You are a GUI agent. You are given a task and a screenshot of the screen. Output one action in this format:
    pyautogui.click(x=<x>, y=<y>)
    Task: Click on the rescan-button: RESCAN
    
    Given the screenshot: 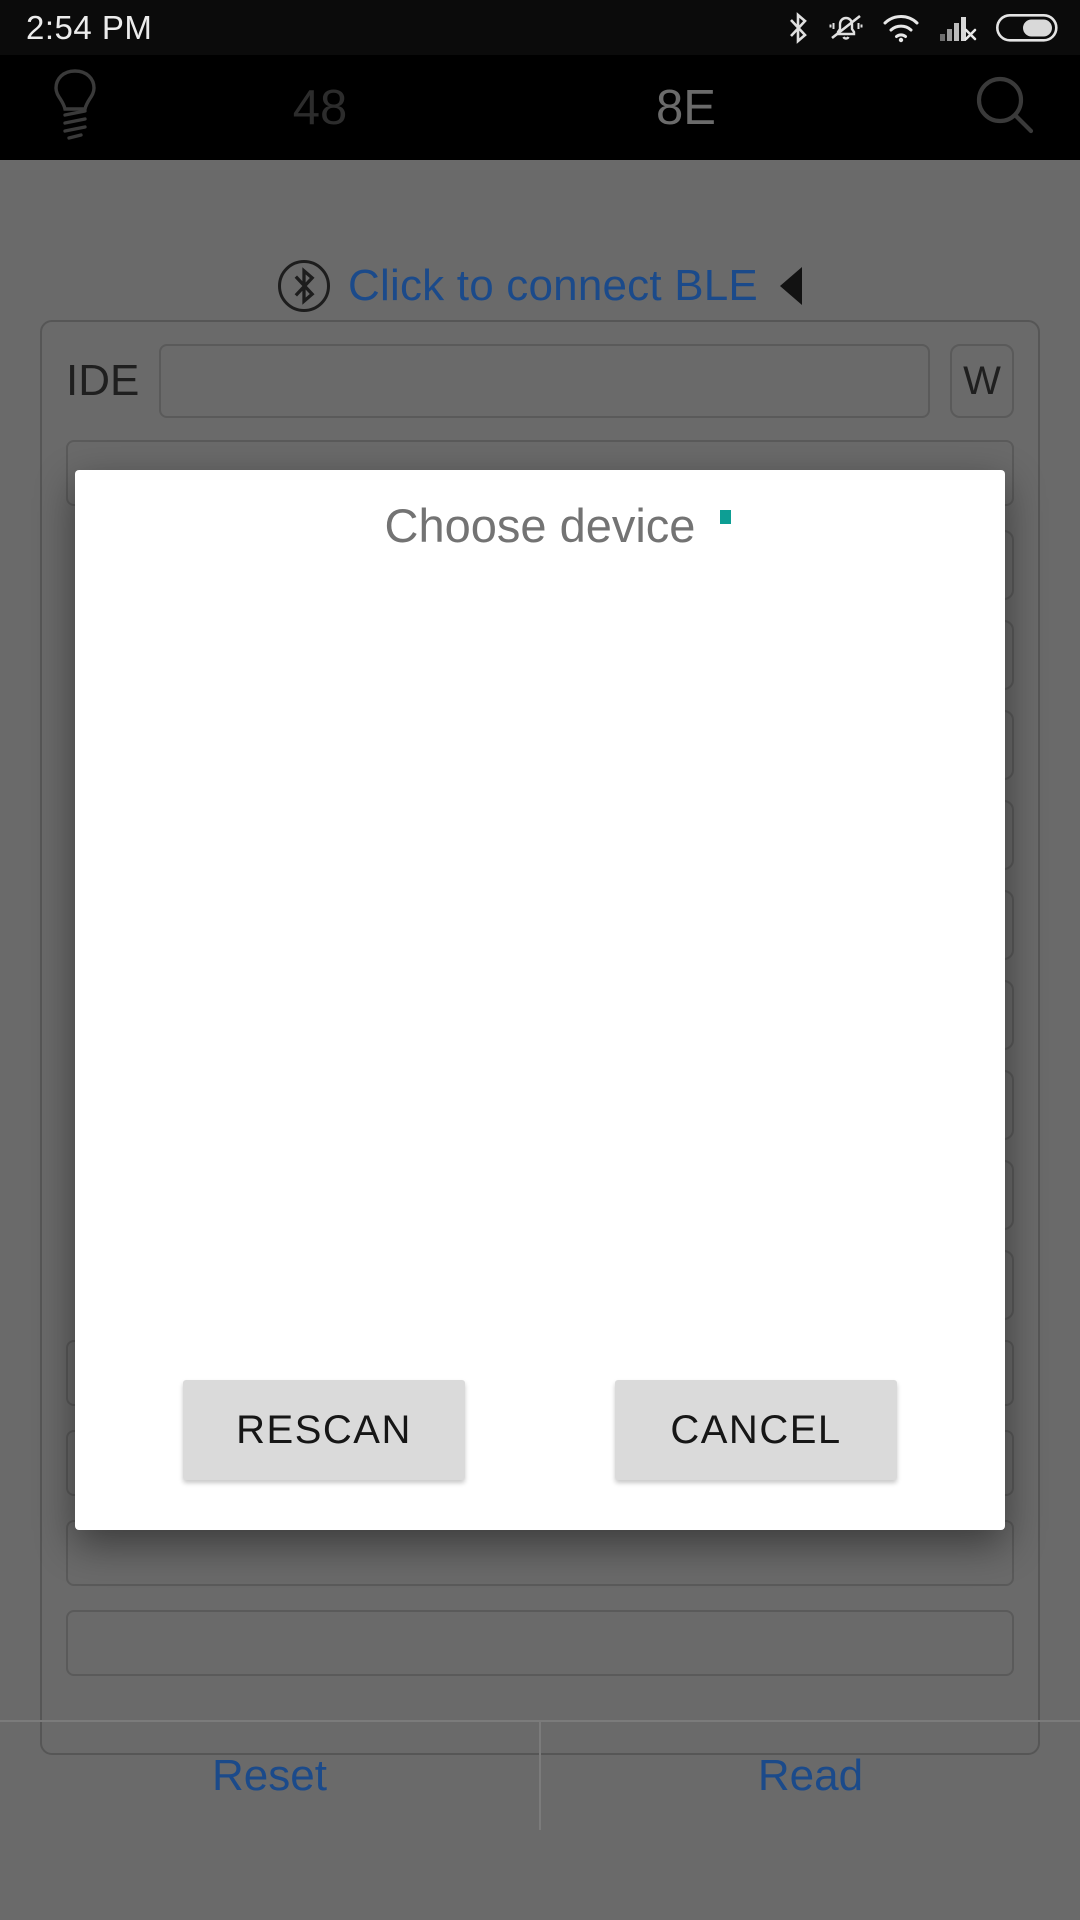 What is the action you would take?
    pyautogui.click(x=324, y=1430)
    